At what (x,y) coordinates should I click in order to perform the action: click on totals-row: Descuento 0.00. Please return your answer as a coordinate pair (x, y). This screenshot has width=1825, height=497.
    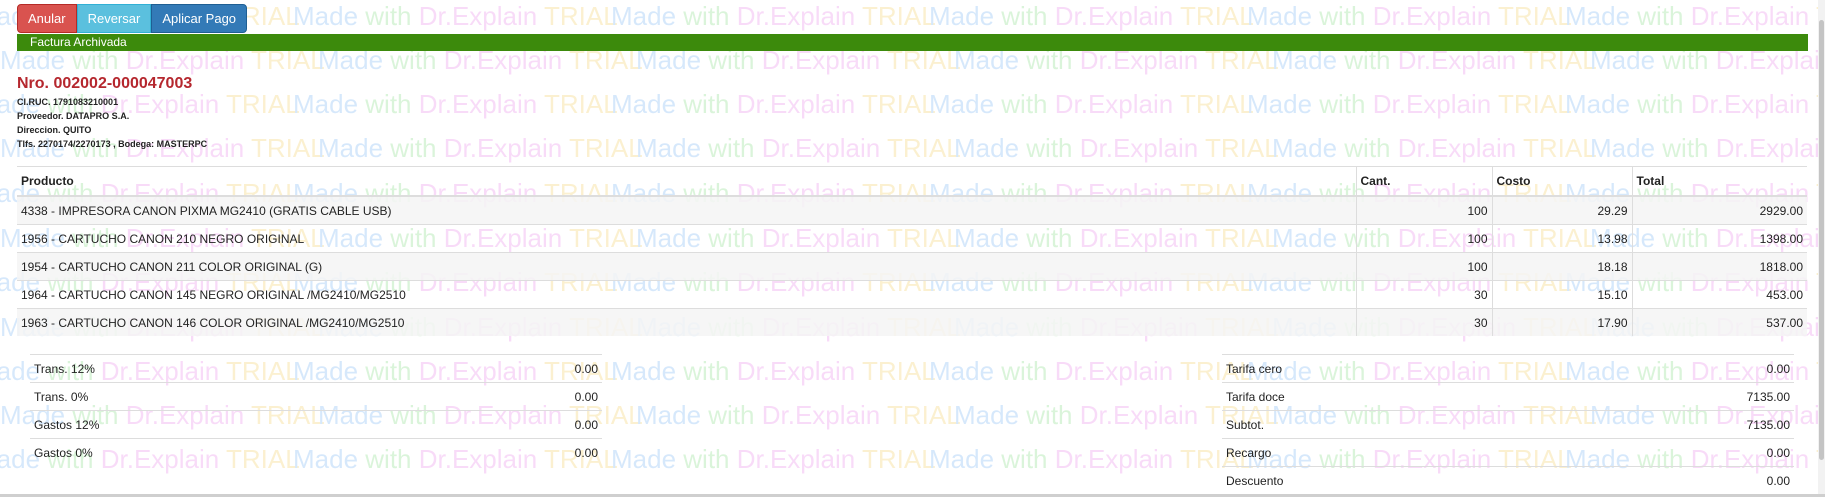
    Looking at the image, I should click on (1508, 480).